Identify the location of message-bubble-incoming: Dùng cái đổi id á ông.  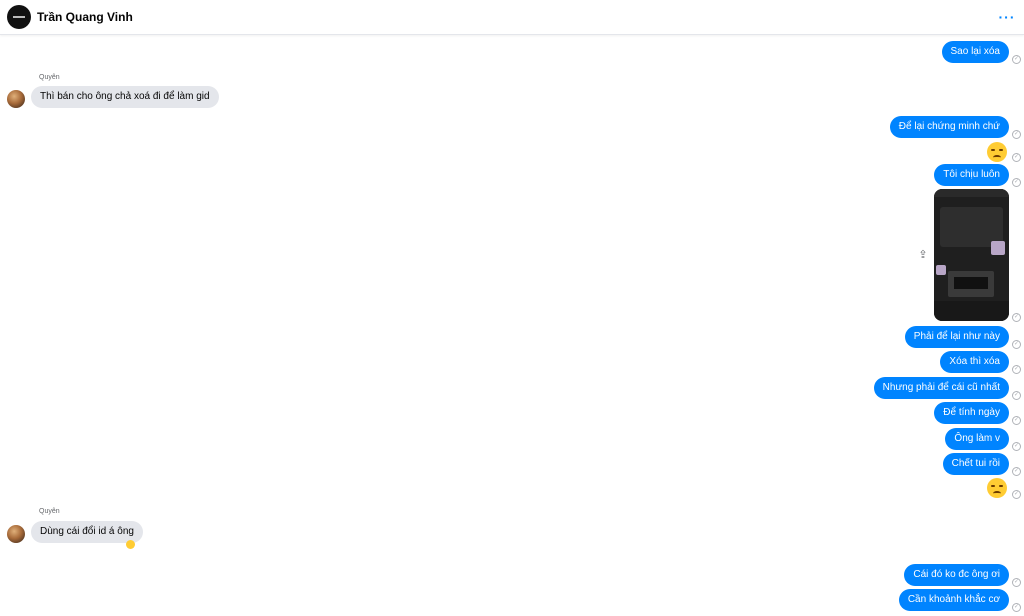
(87, 532).